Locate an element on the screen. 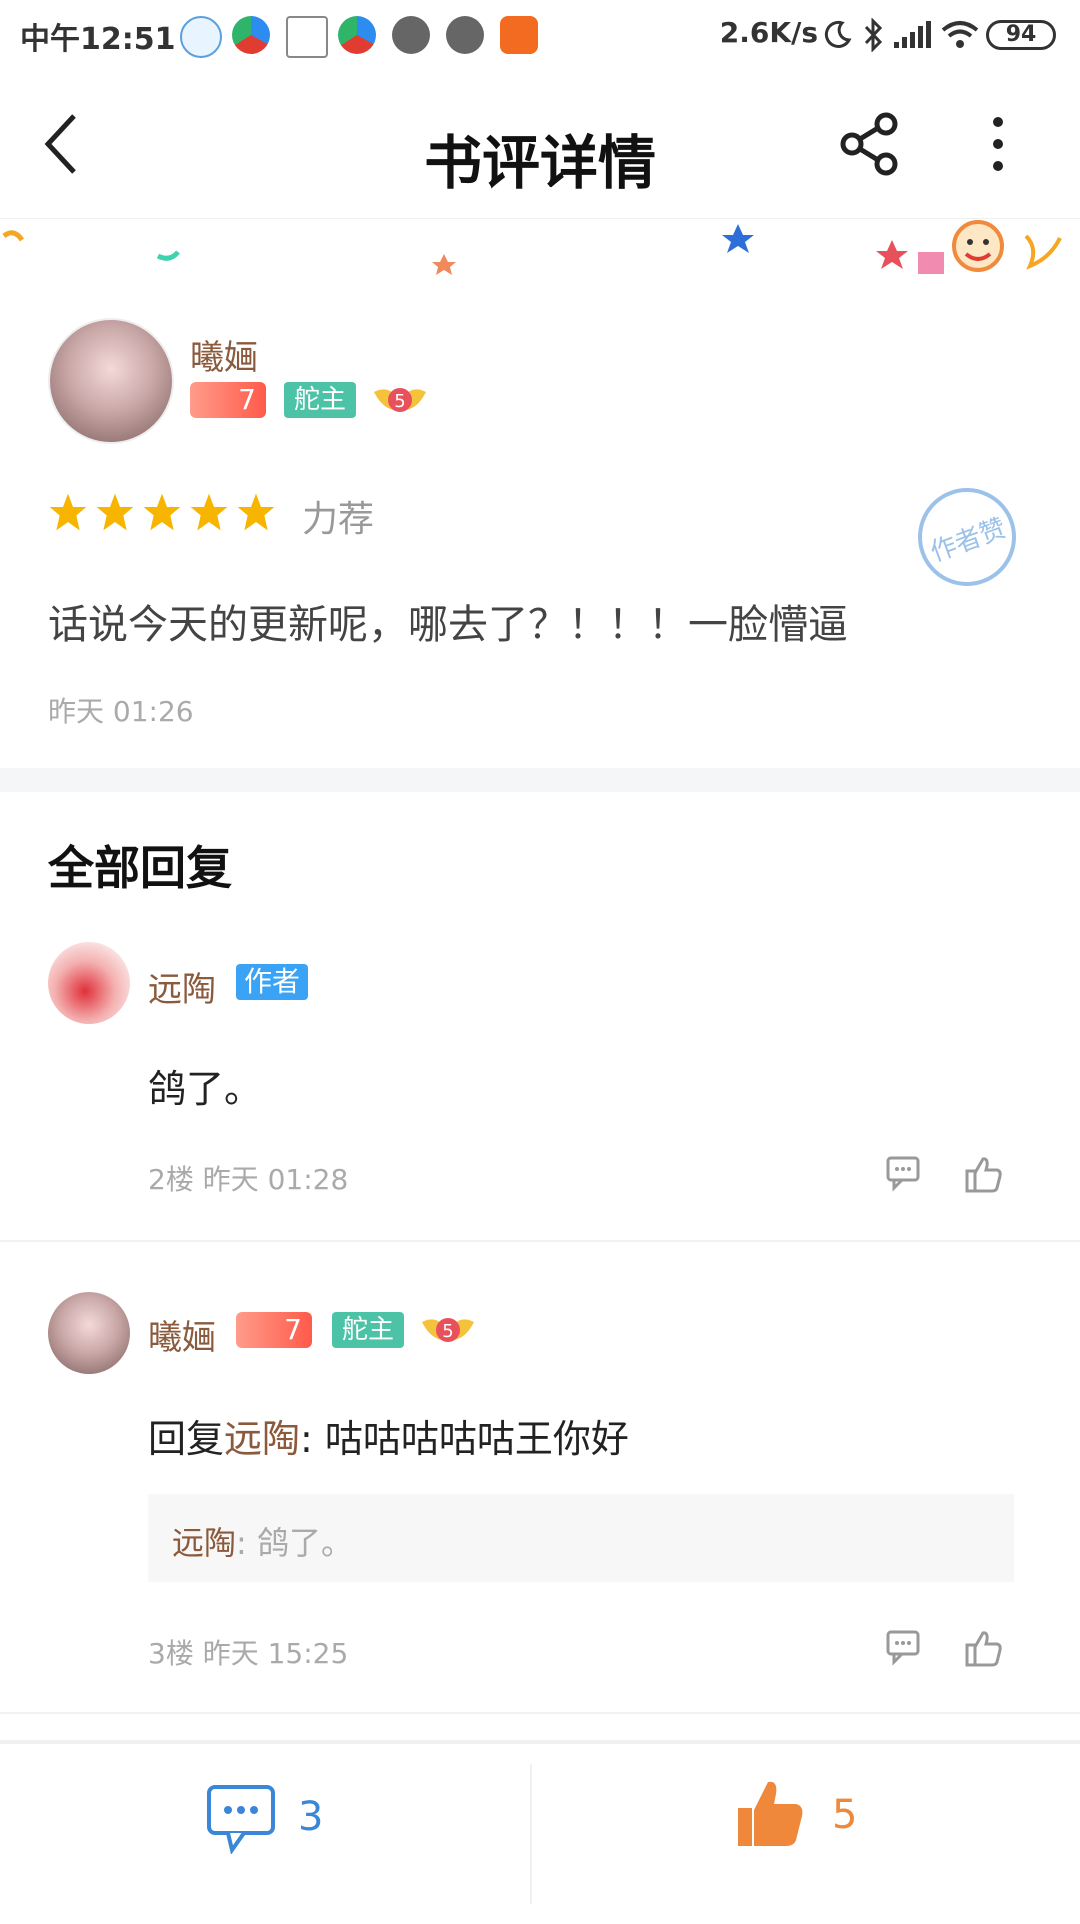 The width and height of the screenshot is (1080, 1924). review-time: 昨天 01:26 is located at coordinates (121, 711).